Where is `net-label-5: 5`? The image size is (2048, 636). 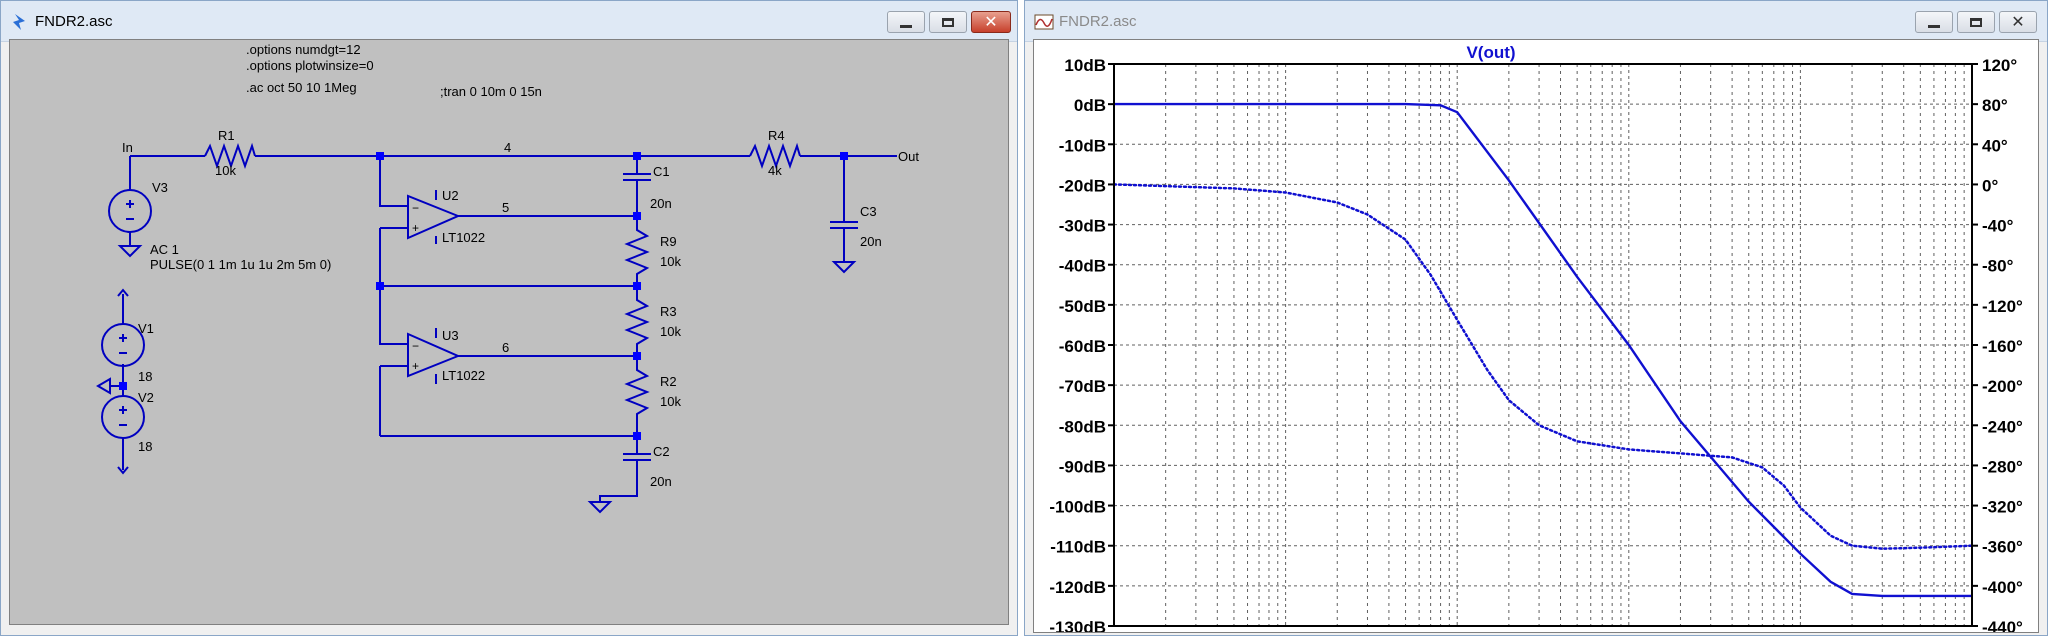 net-label-5: 5 is located at coordinates (505, 207).